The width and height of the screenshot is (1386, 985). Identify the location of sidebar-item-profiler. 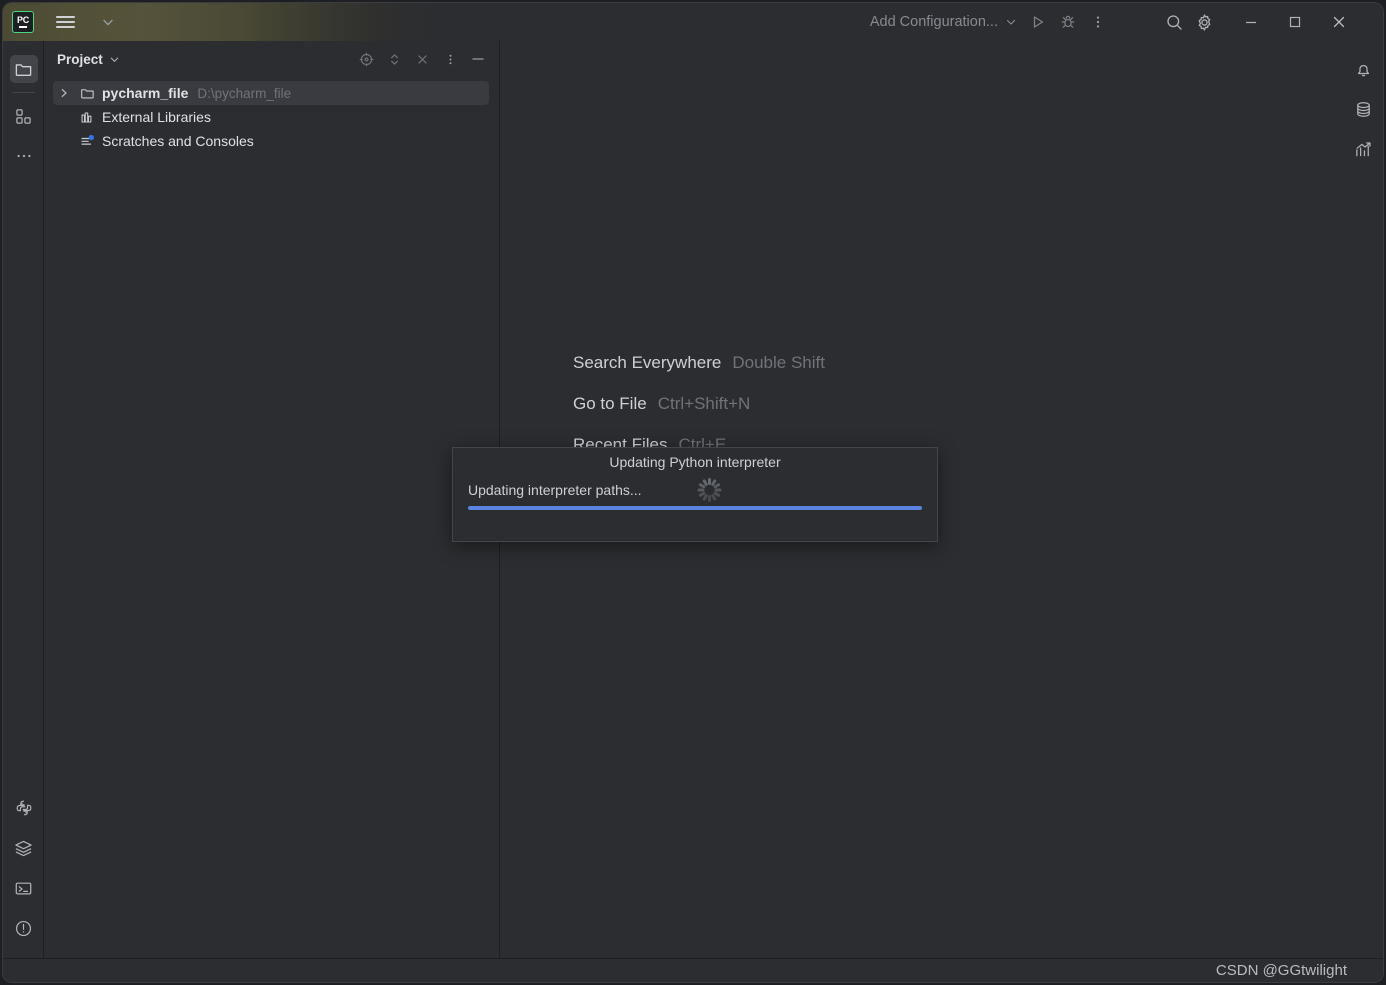
(1363, 149).